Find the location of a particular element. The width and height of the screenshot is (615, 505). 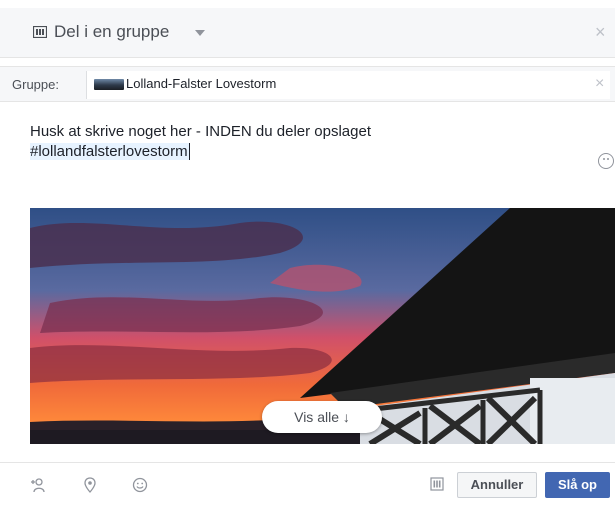

post-button: Slå op is located at coordinates (577, 485).